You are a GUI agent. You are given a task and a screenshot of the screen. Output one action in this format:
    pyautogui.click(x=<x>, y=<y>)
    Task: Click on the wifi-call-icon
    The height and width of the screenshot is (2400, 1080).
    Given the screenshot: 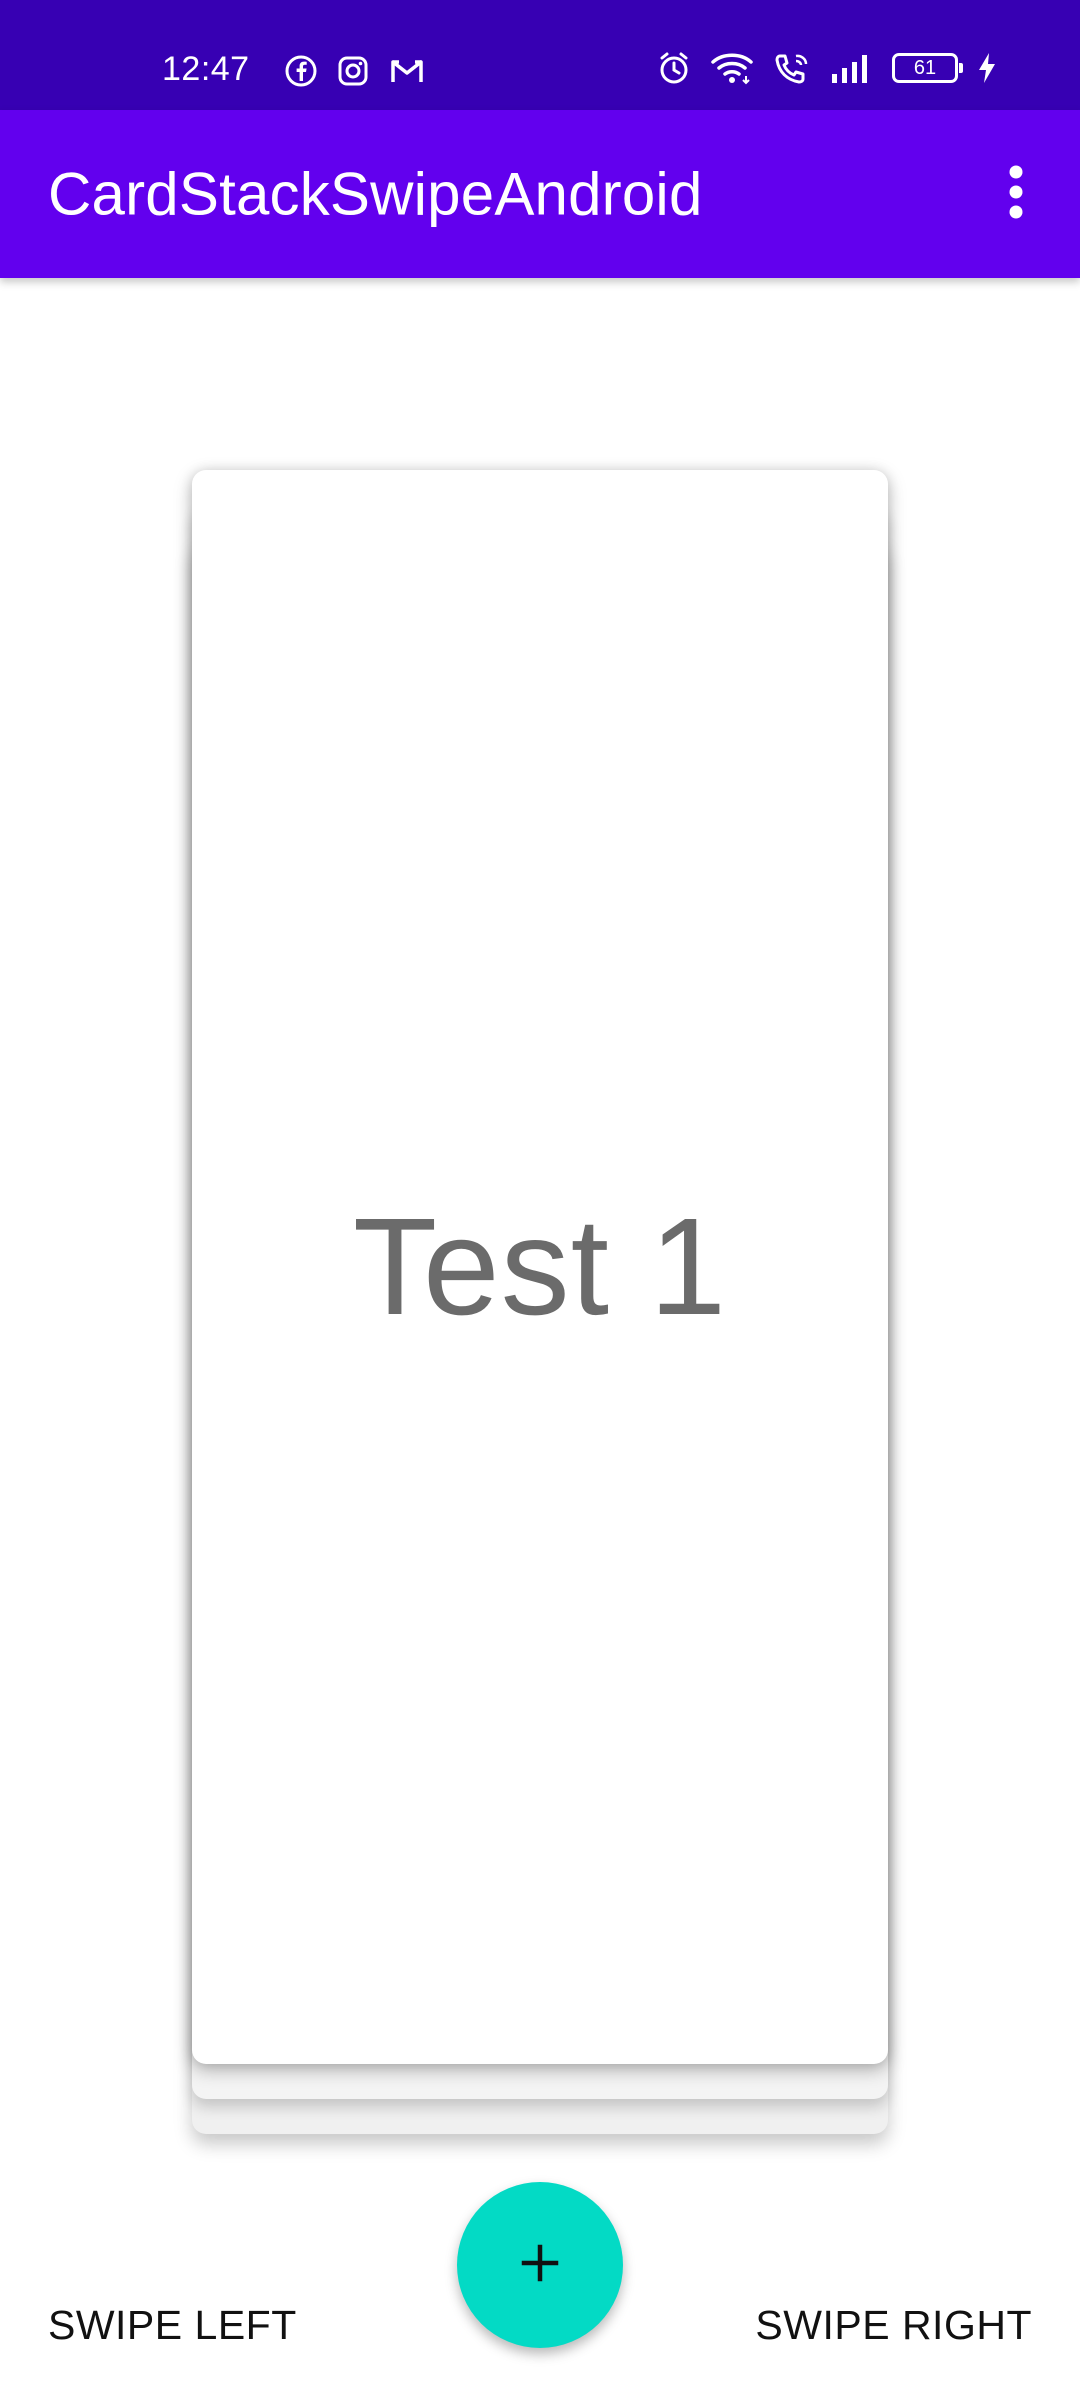 What is the action you would take?
    pyautogui.click(x=792, y=68)
    